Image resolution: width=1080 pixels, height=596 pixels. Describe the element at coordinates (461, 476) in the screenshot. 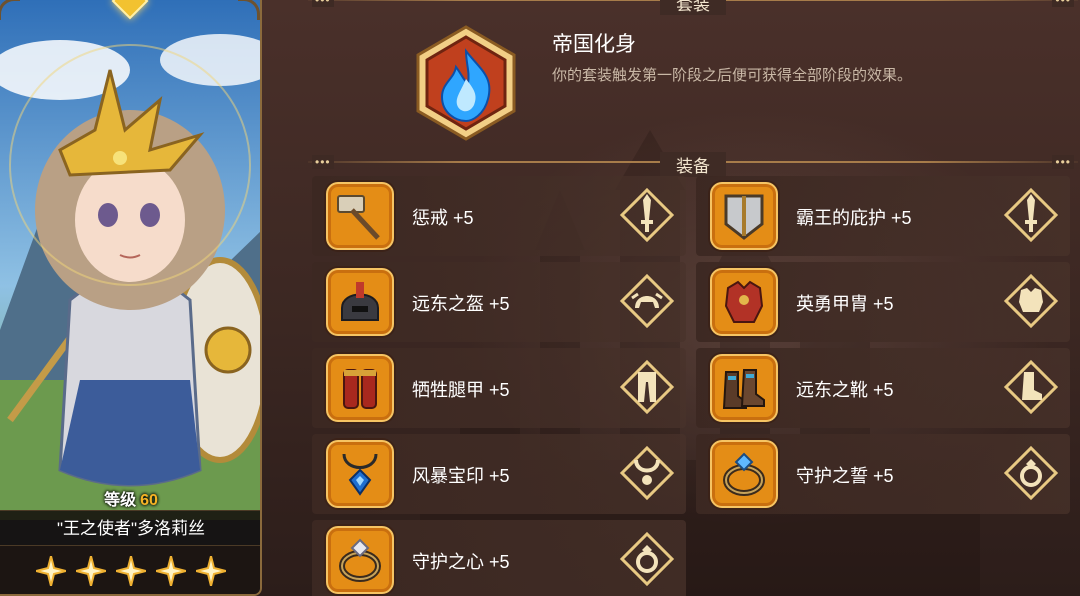

I see `equip-item-label: 风暴宝印 +5` at that location.